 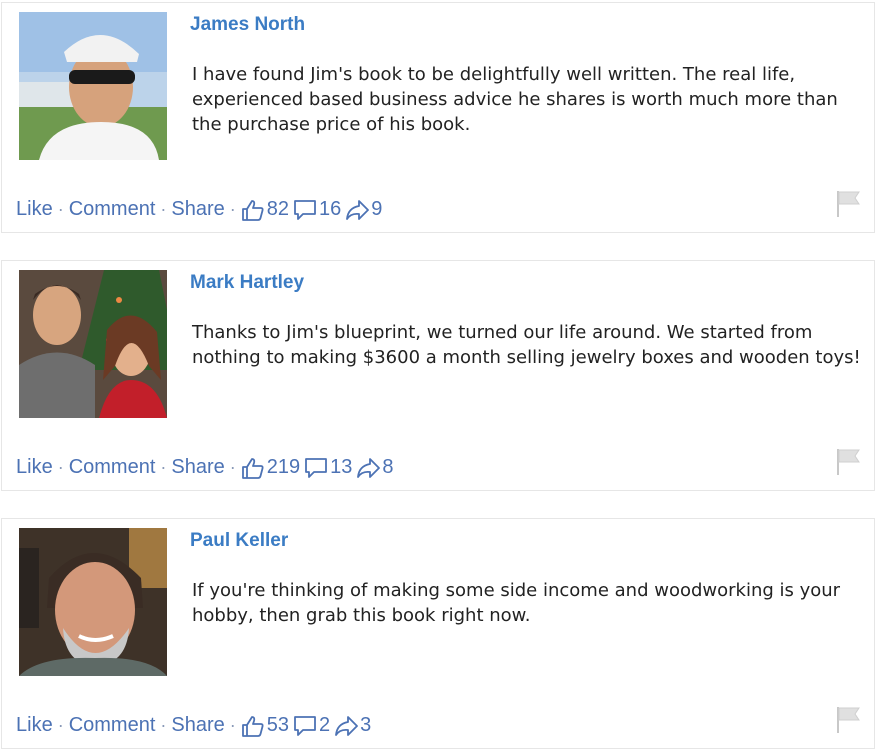 What do you see at coordinates (278, 725) in the screenshot?
I see `like-count-value: 53` at bounding box center [278, 725].